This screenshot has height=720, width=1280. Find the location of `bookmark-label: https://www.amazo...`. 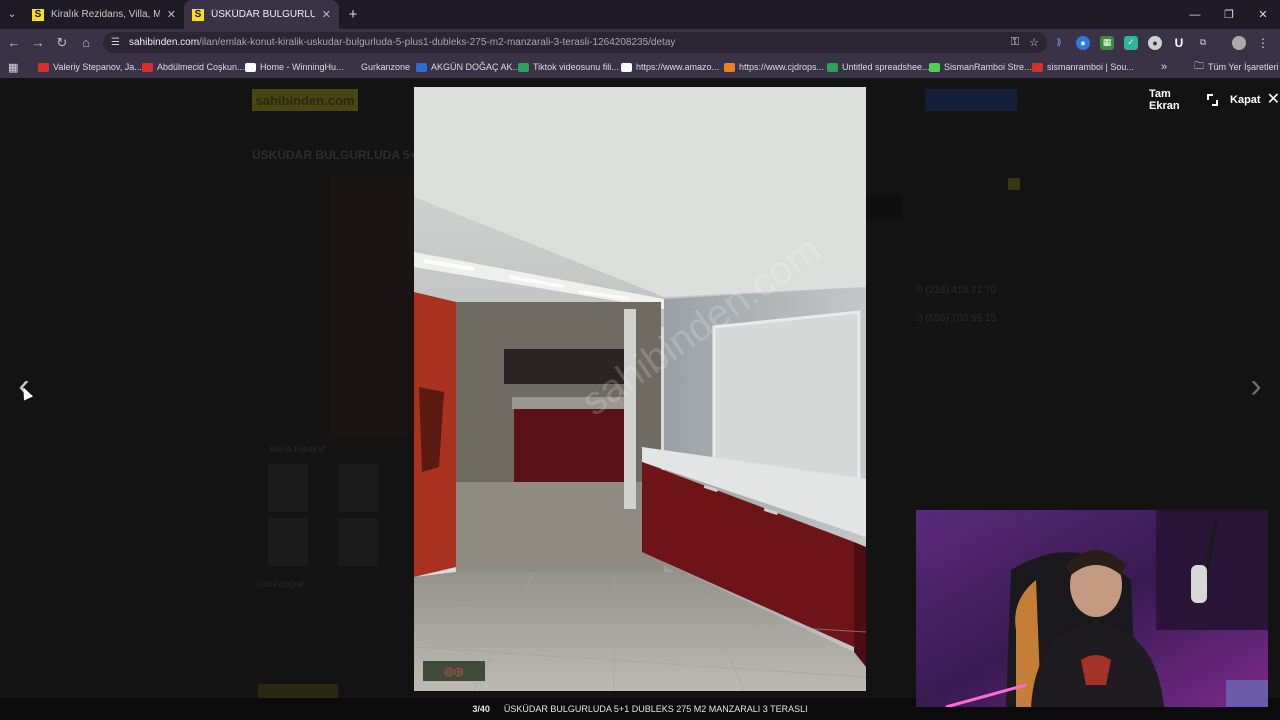

bookmark-label: https://www.amazo... is located at coordinates (678, 67).